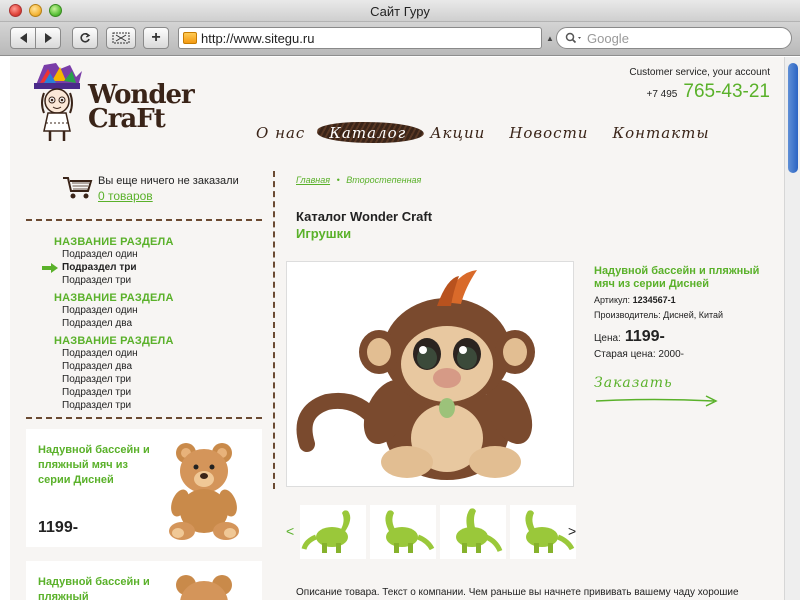 The image size is (800, 600). I want to click on window-titlebar: Сайт Гуру, so click(400, 11).